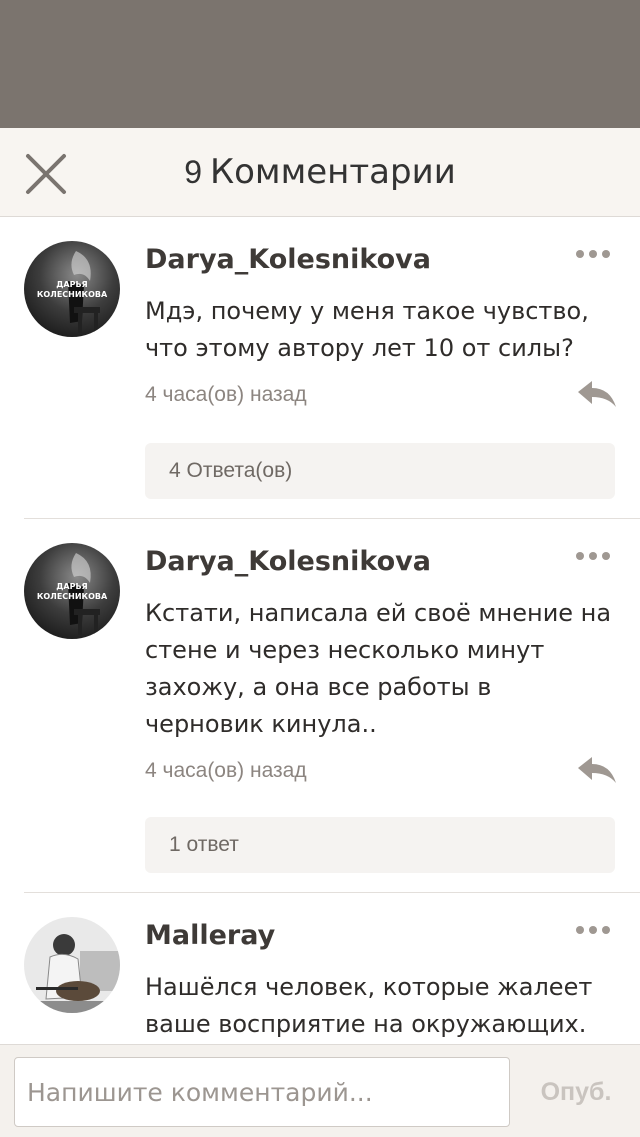 The width and height of the screenshot is (640, 1137). What do you see at coordinates (262, 1092) in the screenshot?
I see `comment-input` at bounding box center [262, 1092].